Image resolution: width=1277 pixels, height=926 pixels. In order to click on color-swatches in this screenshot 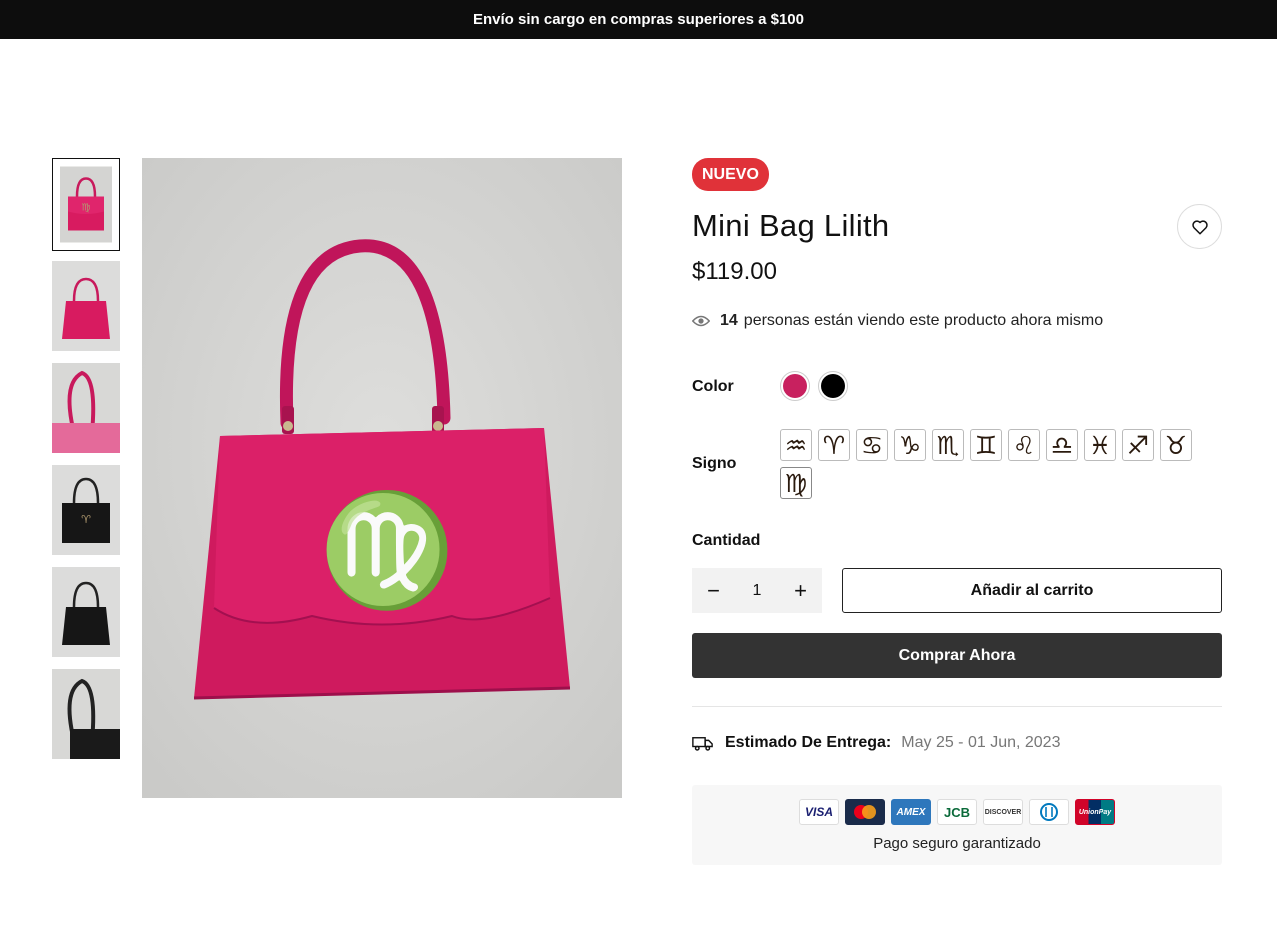, I will do `click(814, 386)`.